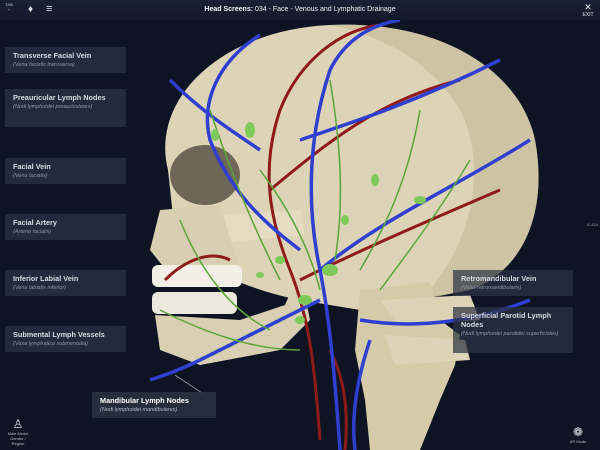 Image resolution: width=600 pixels, height=450 pixels. Describe the element at coordinates (59, 97) in the screenshot. I see `structure-name: Preauricular Lymph Nodes` at that location.